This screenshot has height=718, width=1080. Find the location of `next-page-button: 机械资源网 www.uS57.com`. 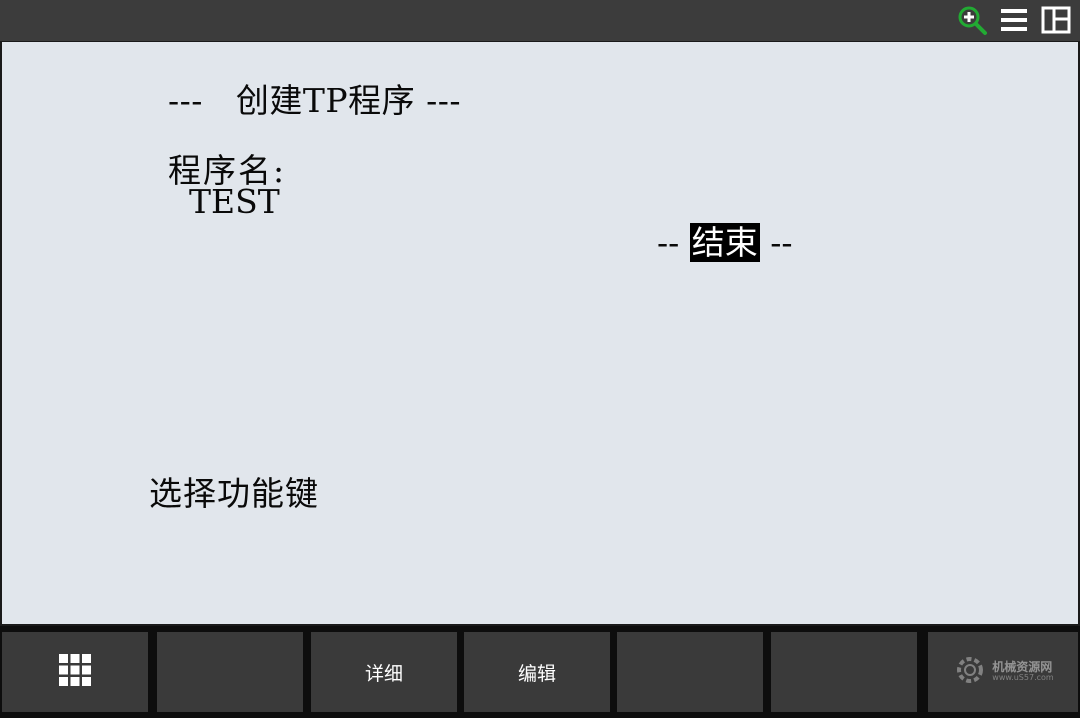

next-page-button: 机械资源网 www.uS57.com is located at coordinates (1003, 672).